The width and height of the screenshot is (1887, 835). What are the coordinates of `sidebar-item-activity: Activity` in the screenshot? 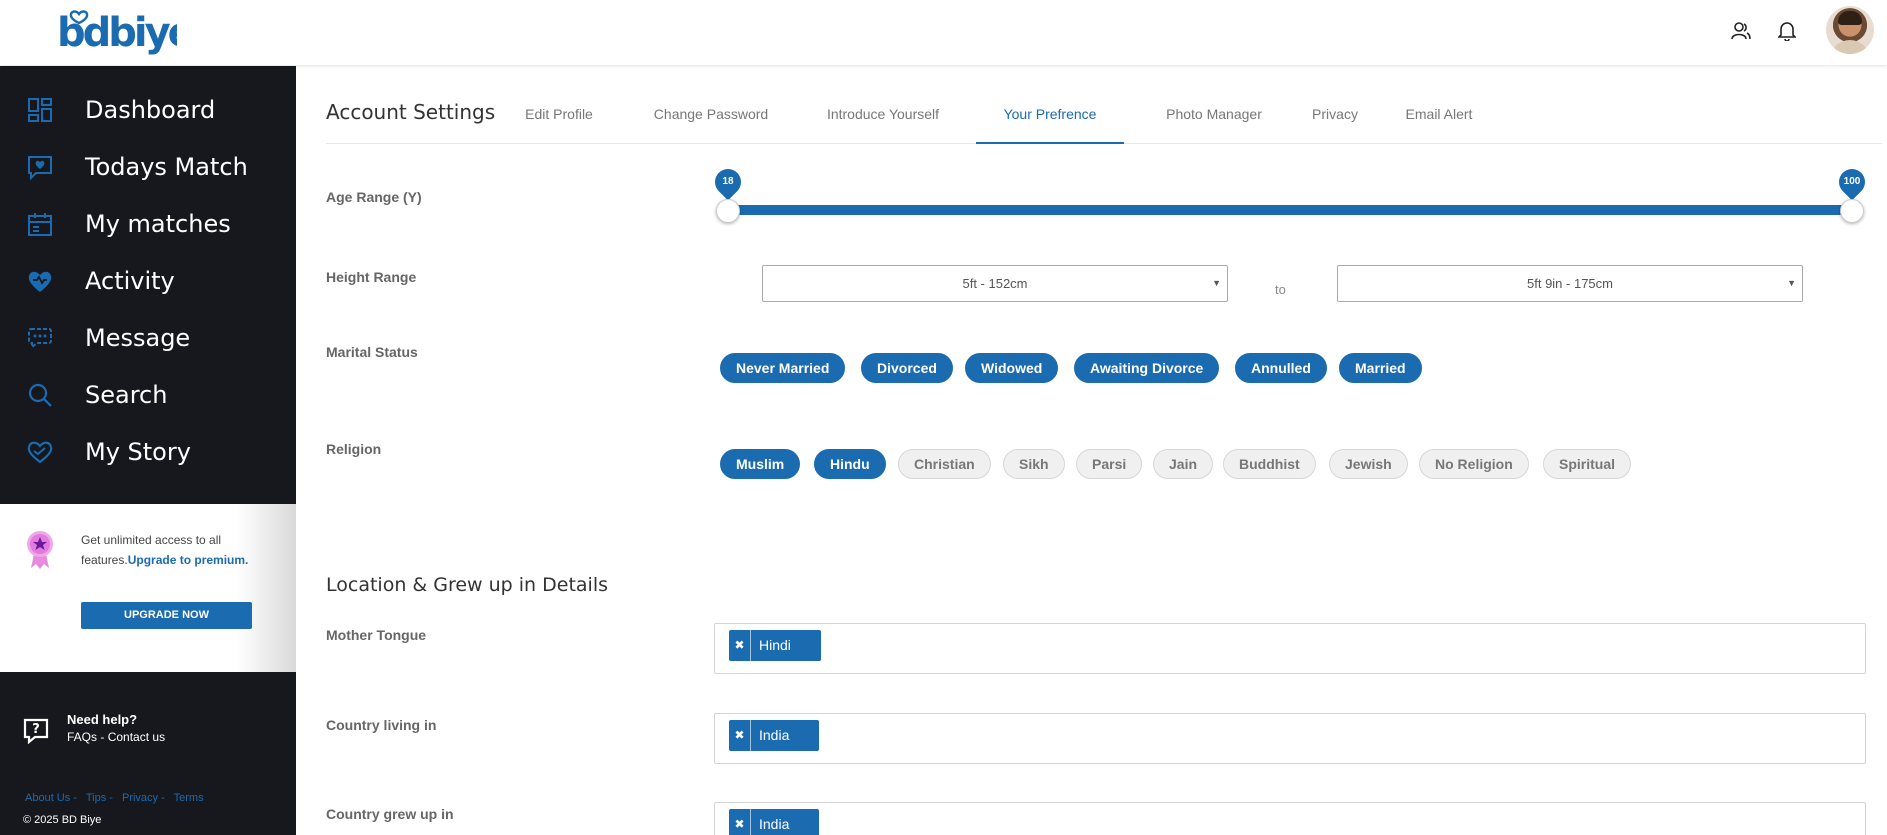 It's located at (148, 281).